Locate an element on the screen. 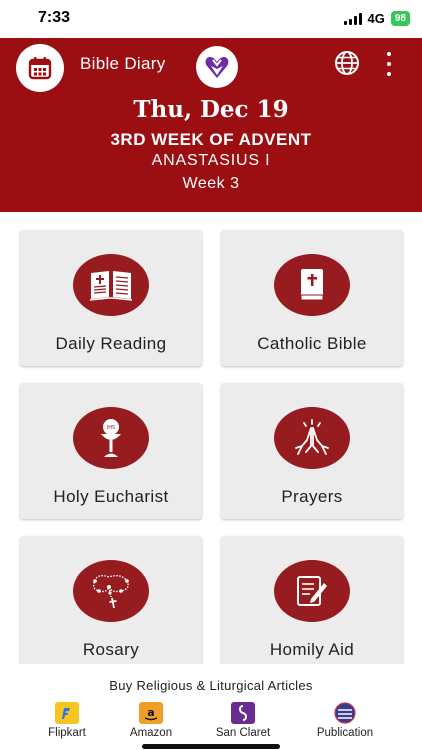 This screenshot has height=750, width=422. open-book-icon is located at coordinates (111, 286).